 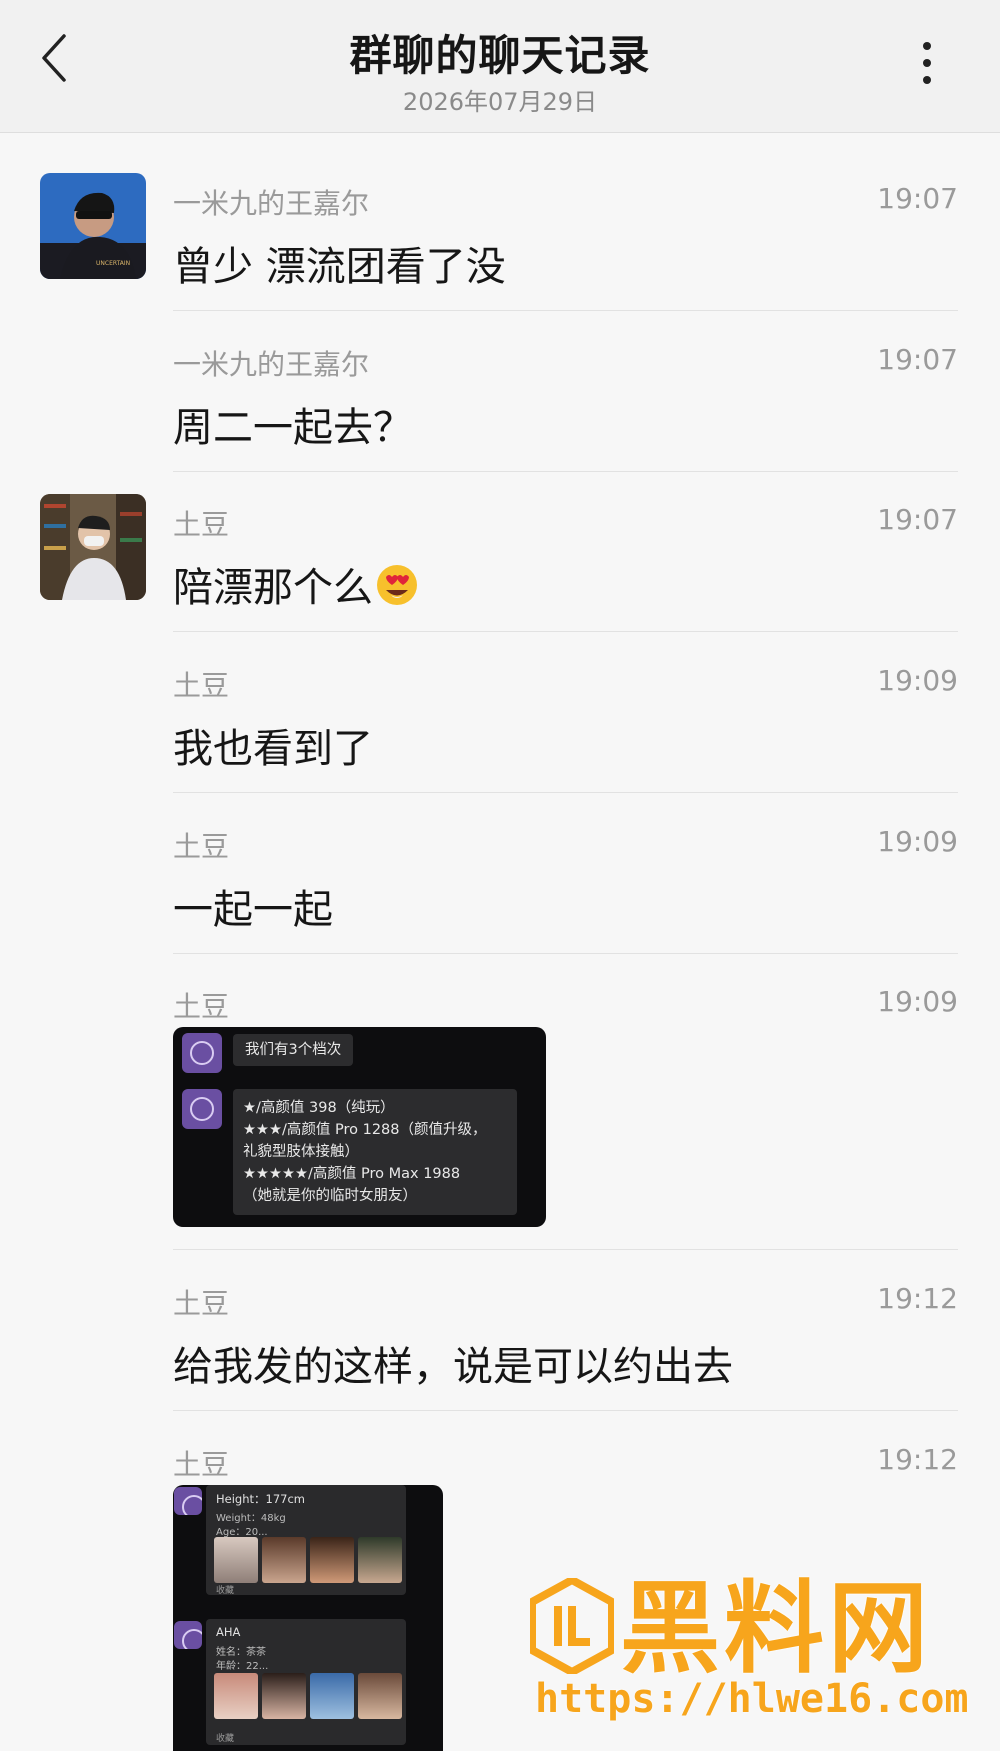 What do you see at coordinates (776, 1628) in the screenshot?
I see `watermark-text: 黑料网` at bounding box center [776, 1628].